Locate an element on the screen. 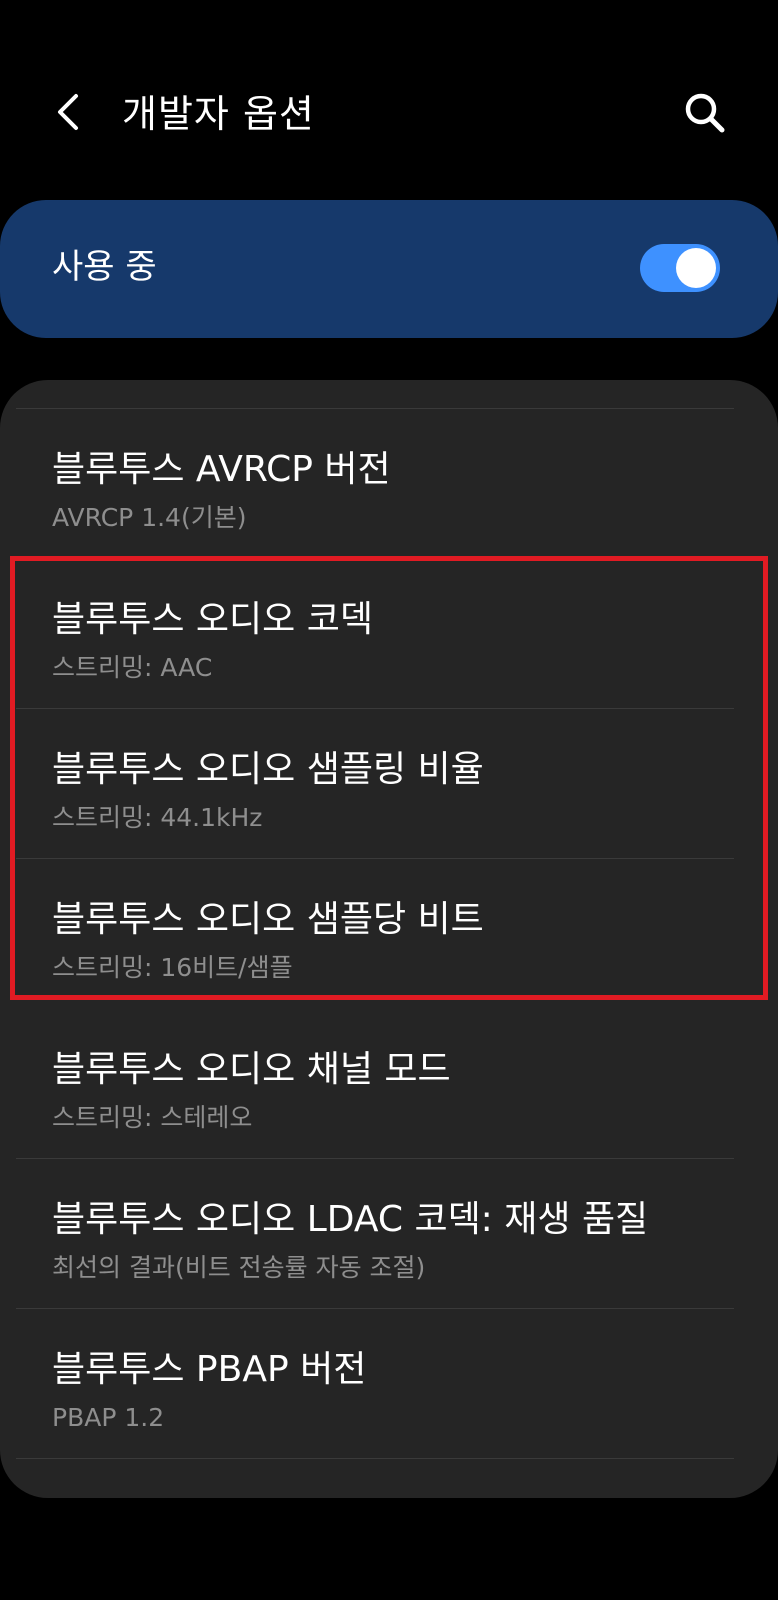 The image size is (778, 1600). chevron-left-icon is located at coordinates (68, 112).